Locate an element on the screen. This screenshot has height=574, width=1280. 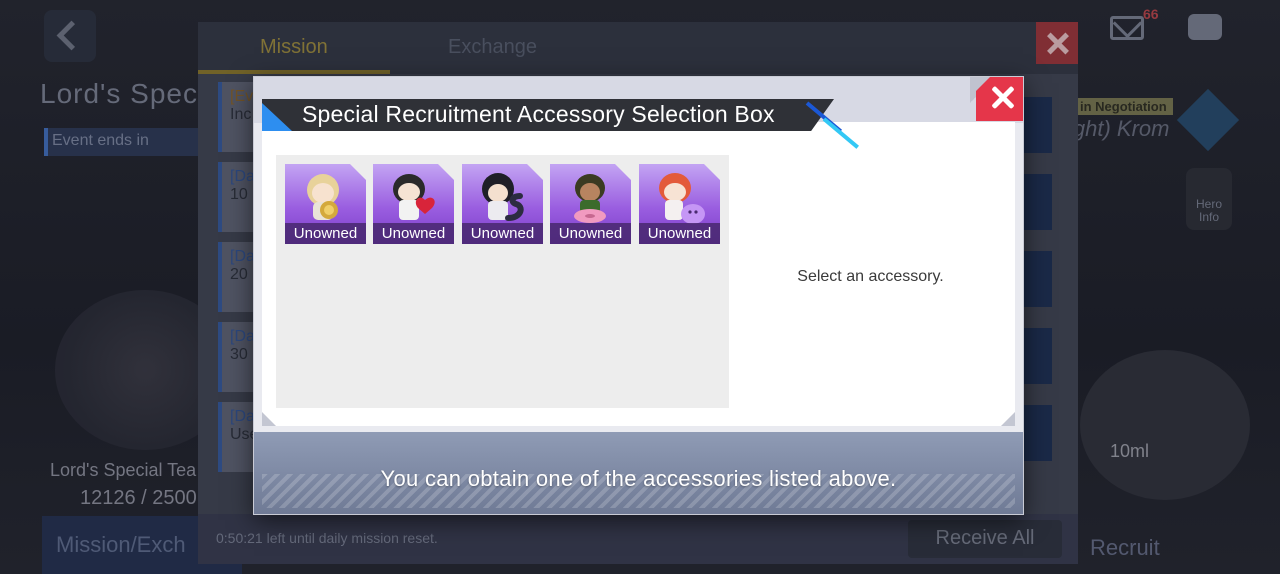
dark-haired-chibi-with-serpent-icon is located at coordinates (503, 197).